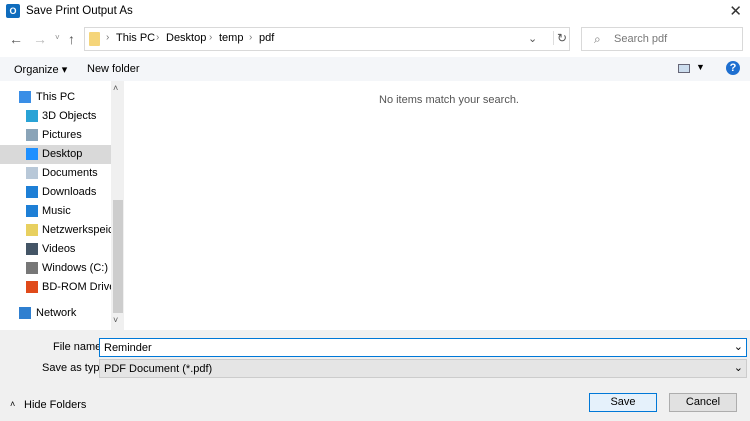 This screenshot has width=750, height=421. What do you see at coordinates (32, 135) in the screenshot?
I see `pictures-icon` at bounding box center [32, 135].